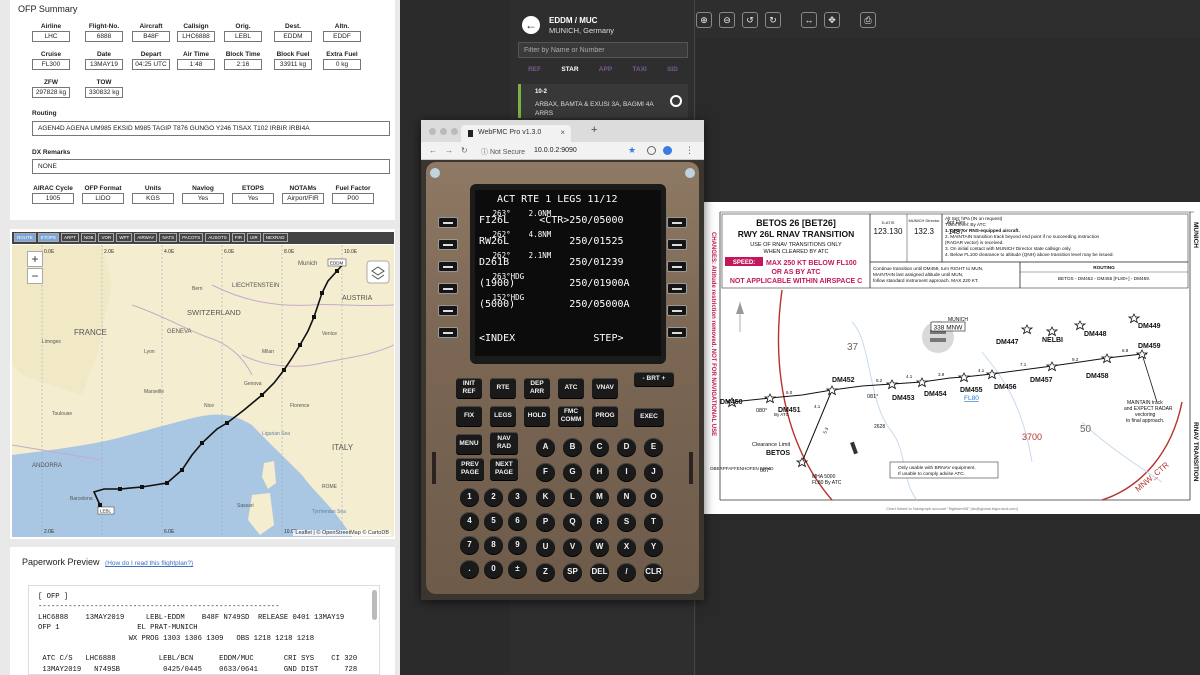  What do you see at coordinates (649, 417) in the screenshot?
I see `exec-key: EXEC` at bounding box center [649, 417].